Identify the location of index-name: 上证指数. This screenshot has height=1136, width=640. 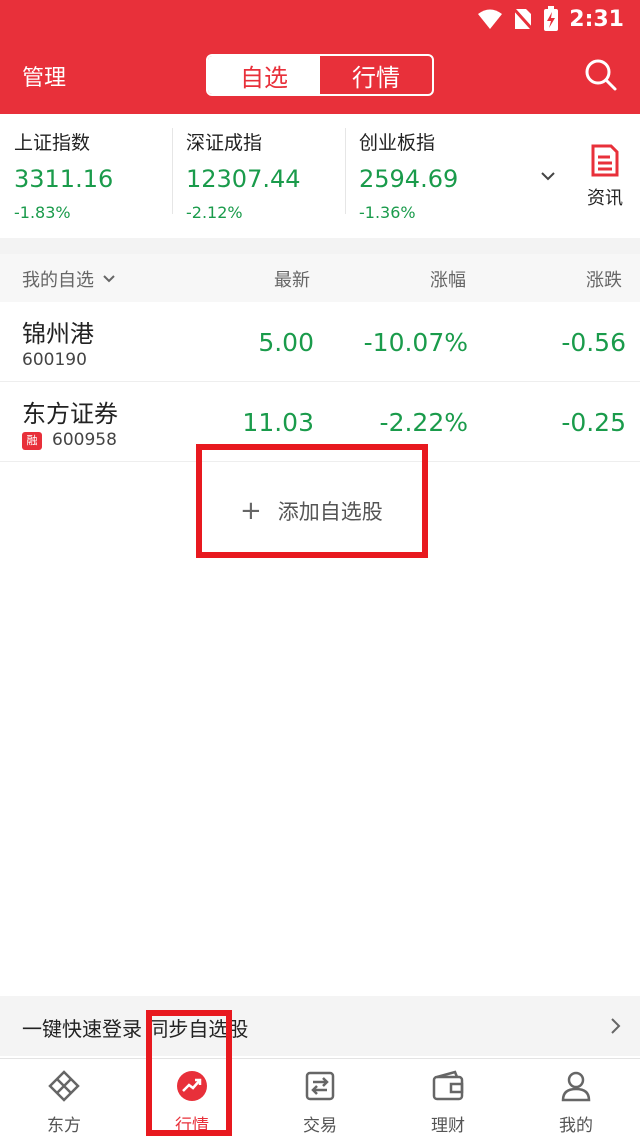
(52, 143).